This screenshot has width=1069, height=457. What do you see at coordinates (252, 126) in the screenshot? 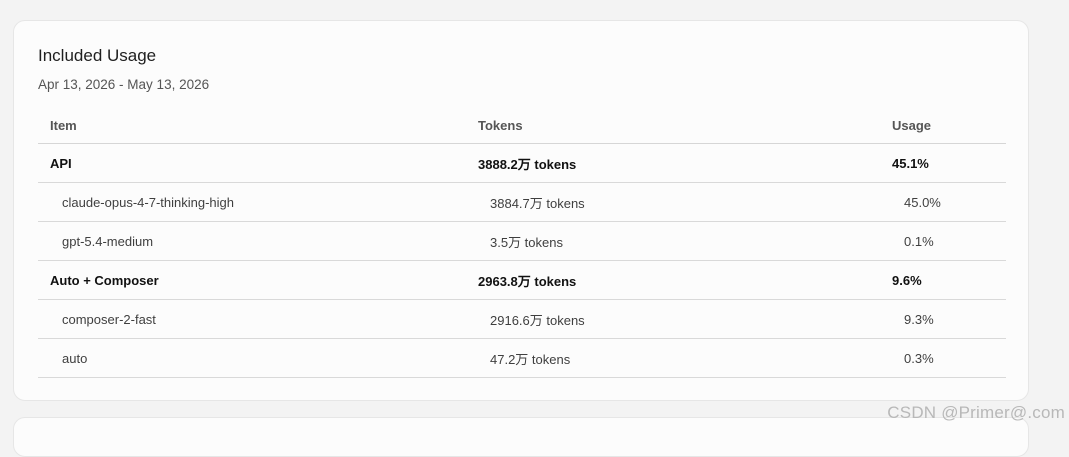
I see `column-header-item: Item` at bounding box center [252, 126].